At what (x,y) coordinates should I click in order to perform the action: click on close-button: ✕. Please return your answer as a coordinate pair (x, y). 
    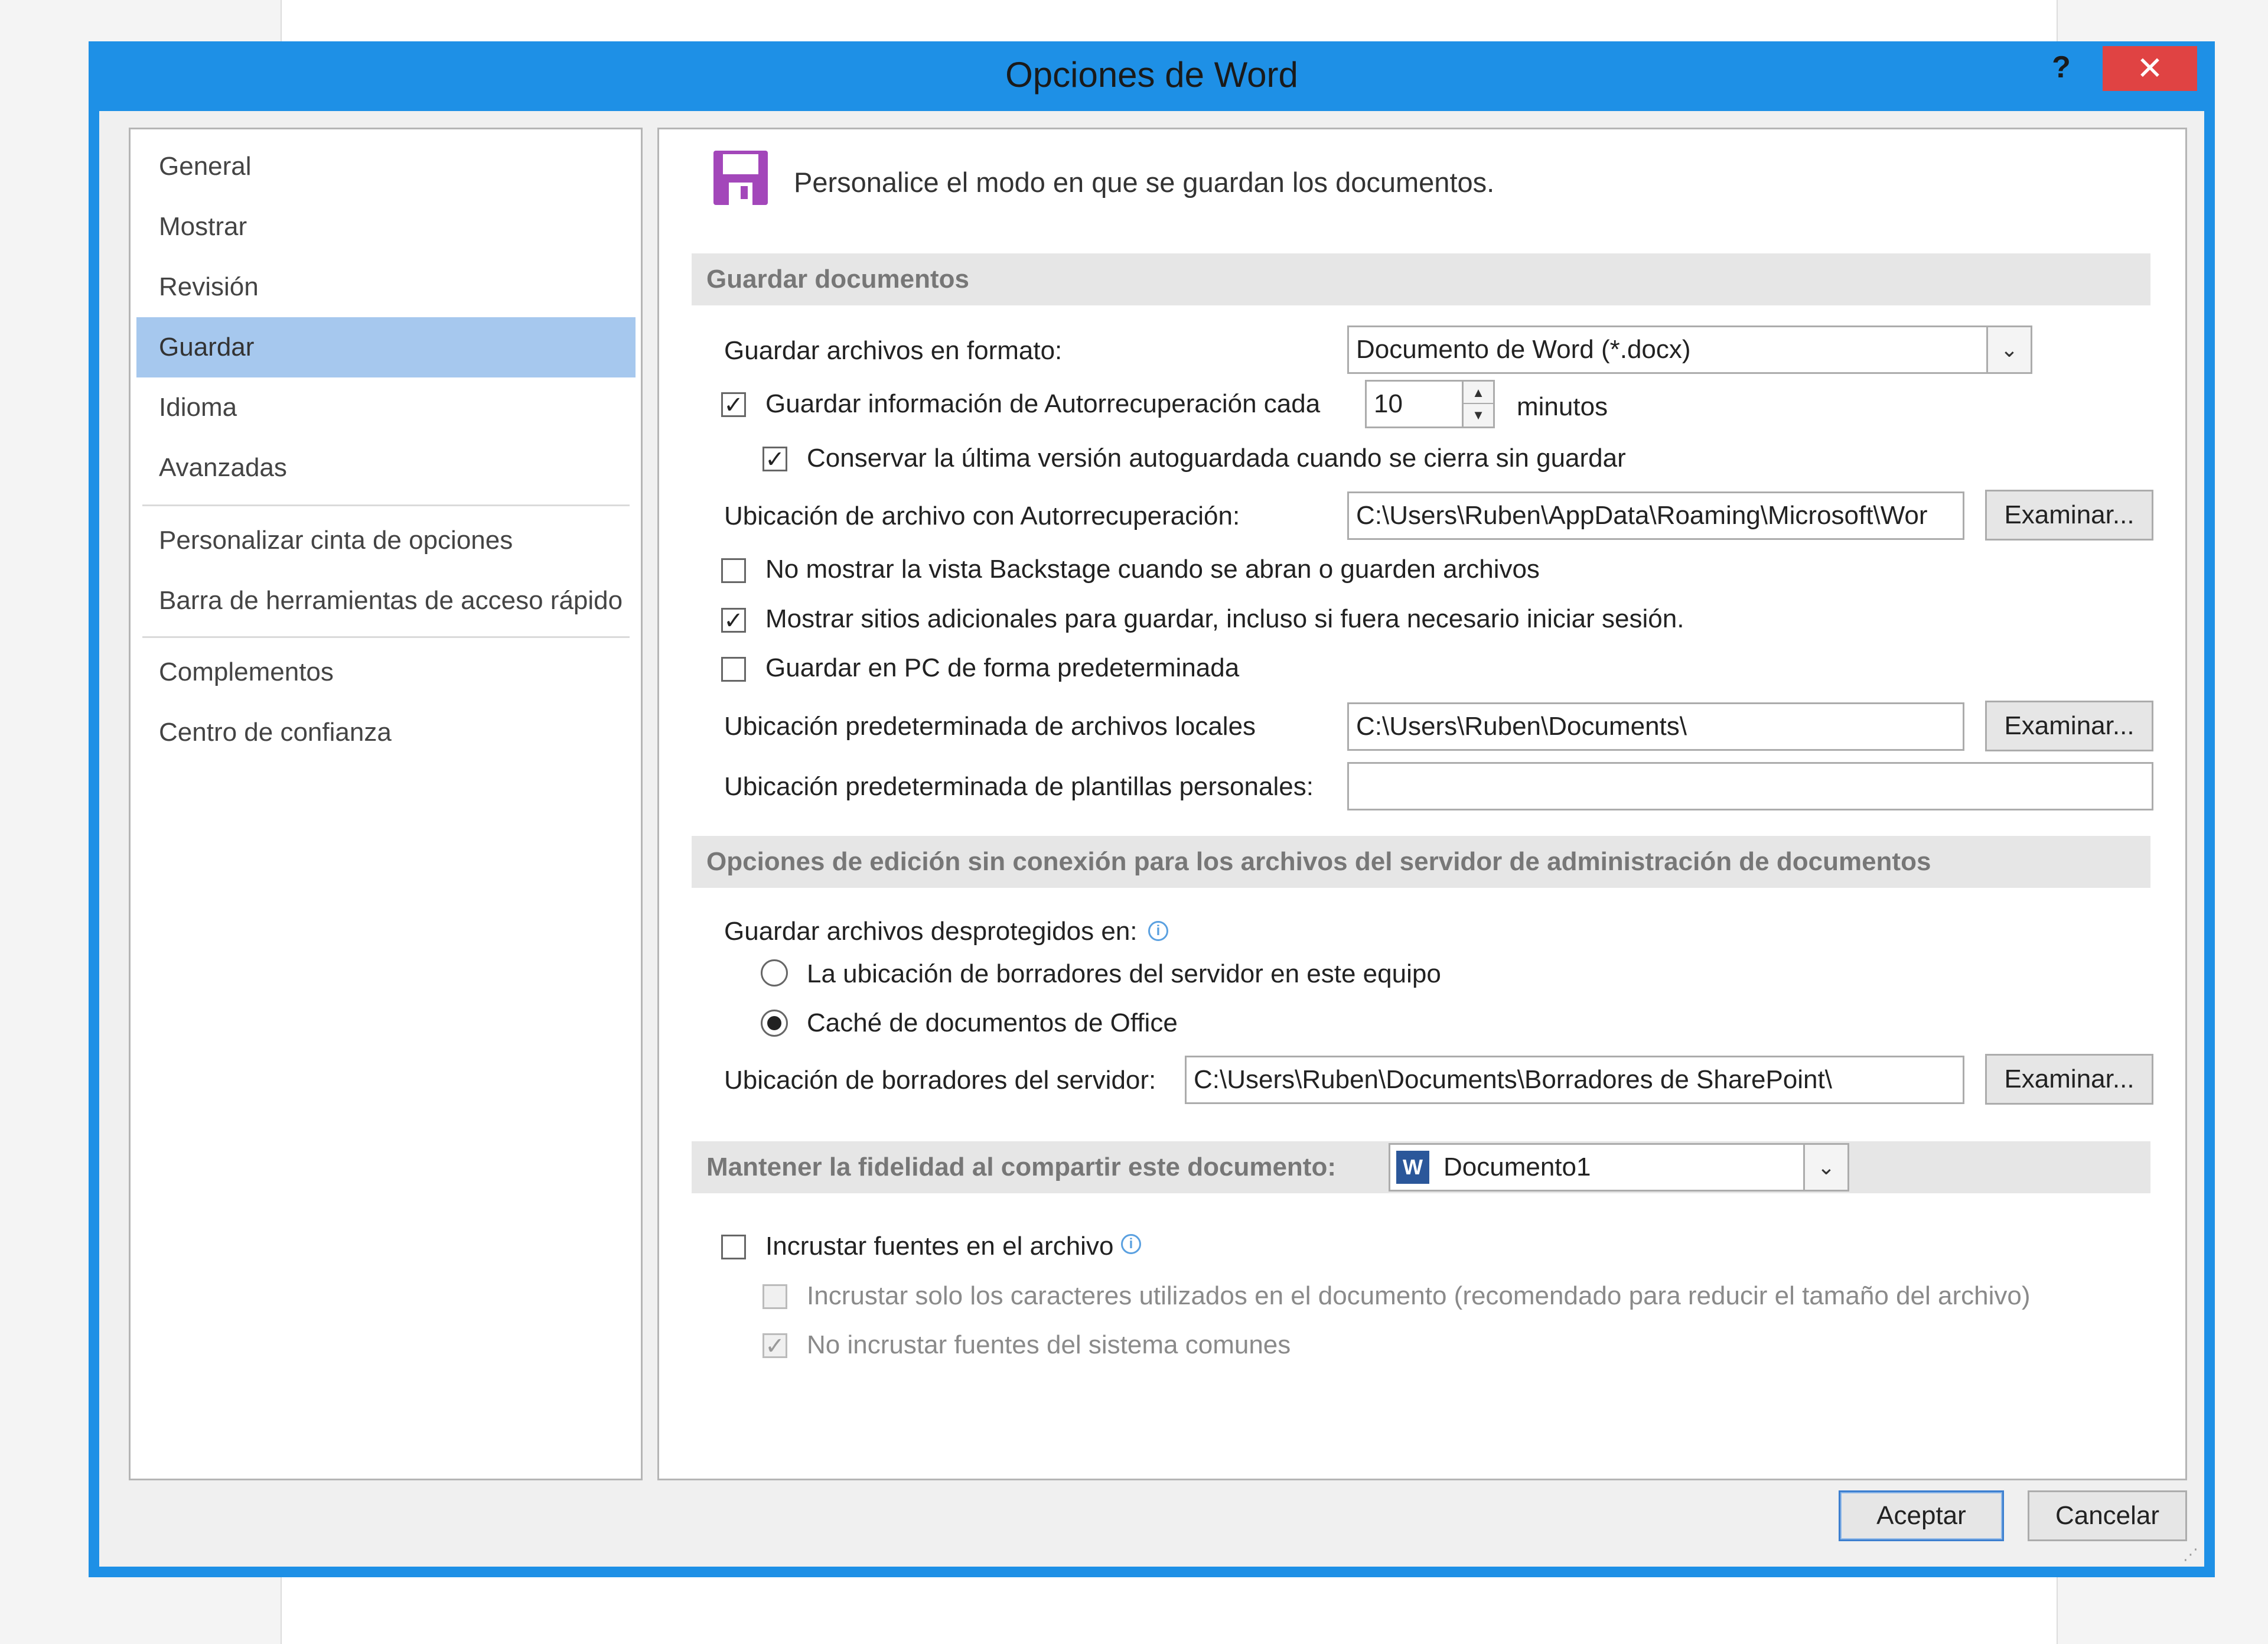
    Looking at the image, I should click on (2150, 68).